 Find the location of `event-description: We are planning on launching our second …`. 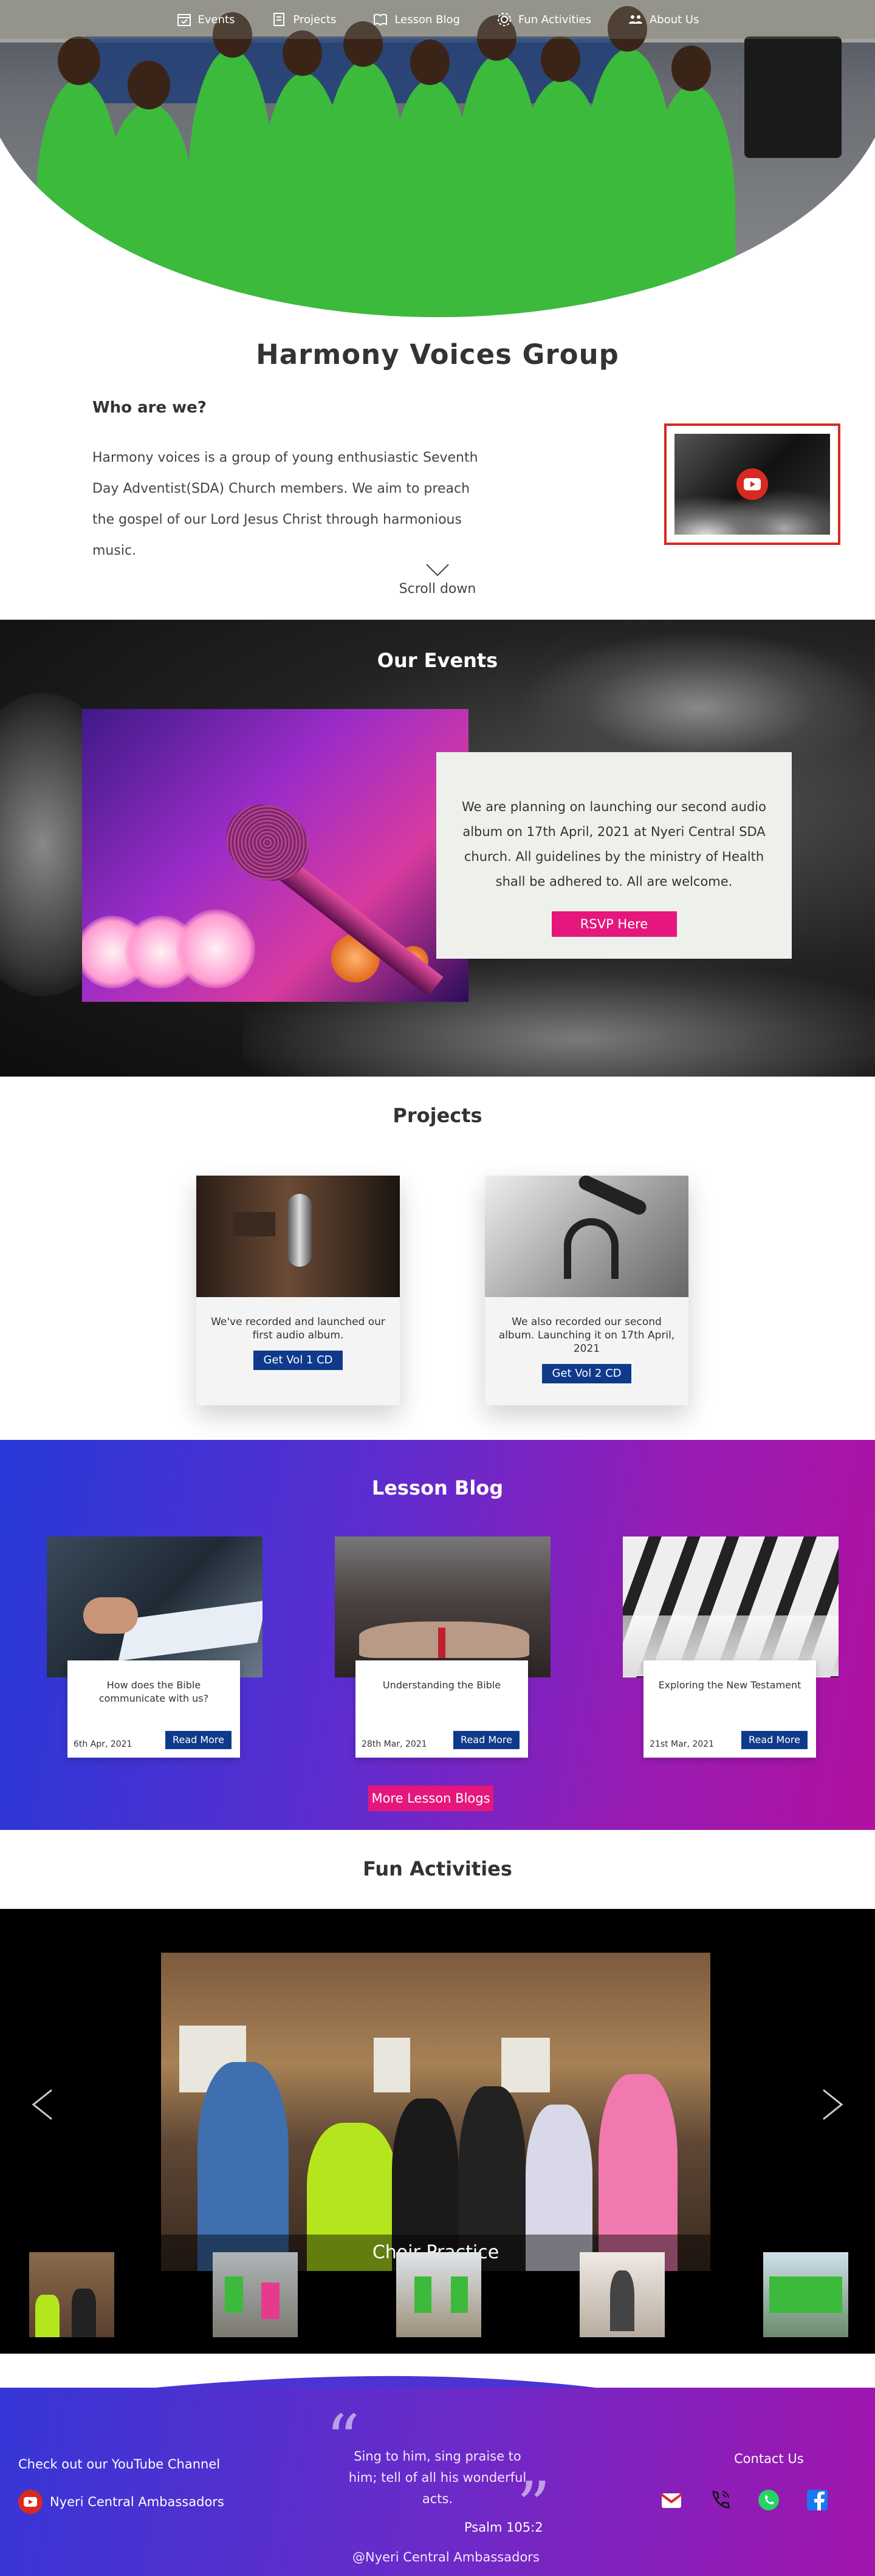

event-description: We are planning on launching our second … is located at coordinates (614, 844).